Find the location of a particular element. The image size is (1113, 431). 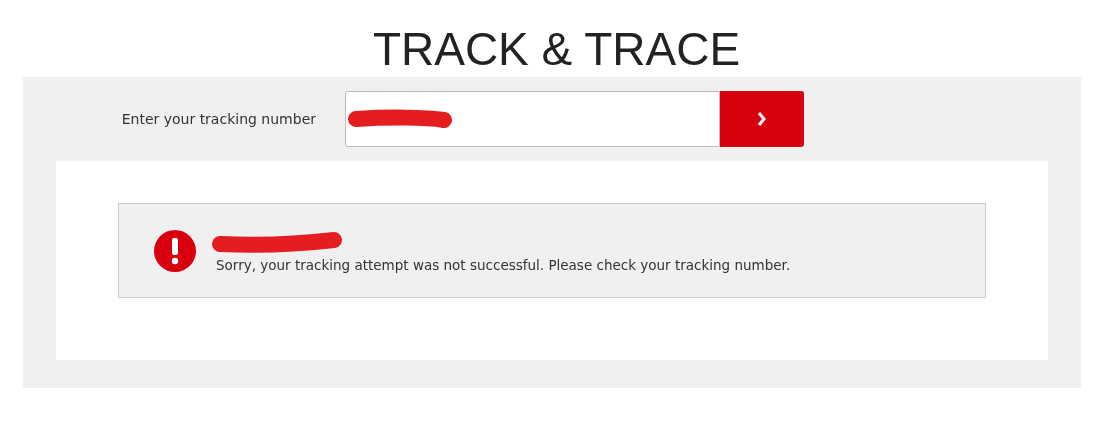

chevron-right-icon is located at coordinates (762, 119).